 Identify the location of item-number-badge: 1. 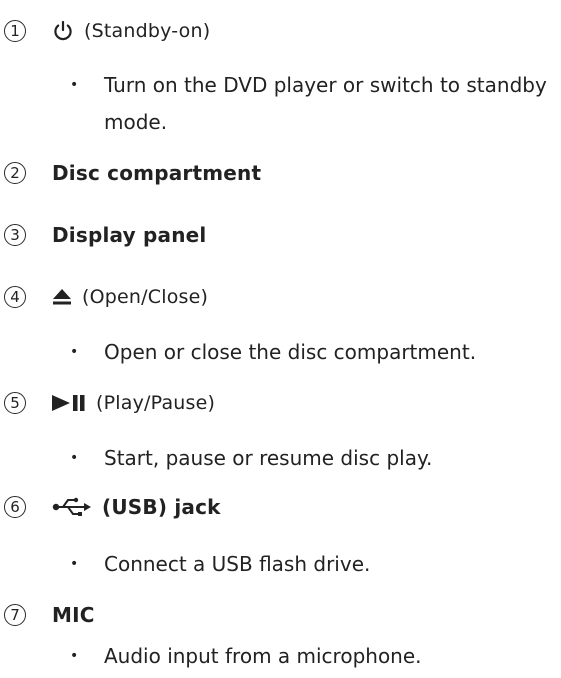
(15, 31).